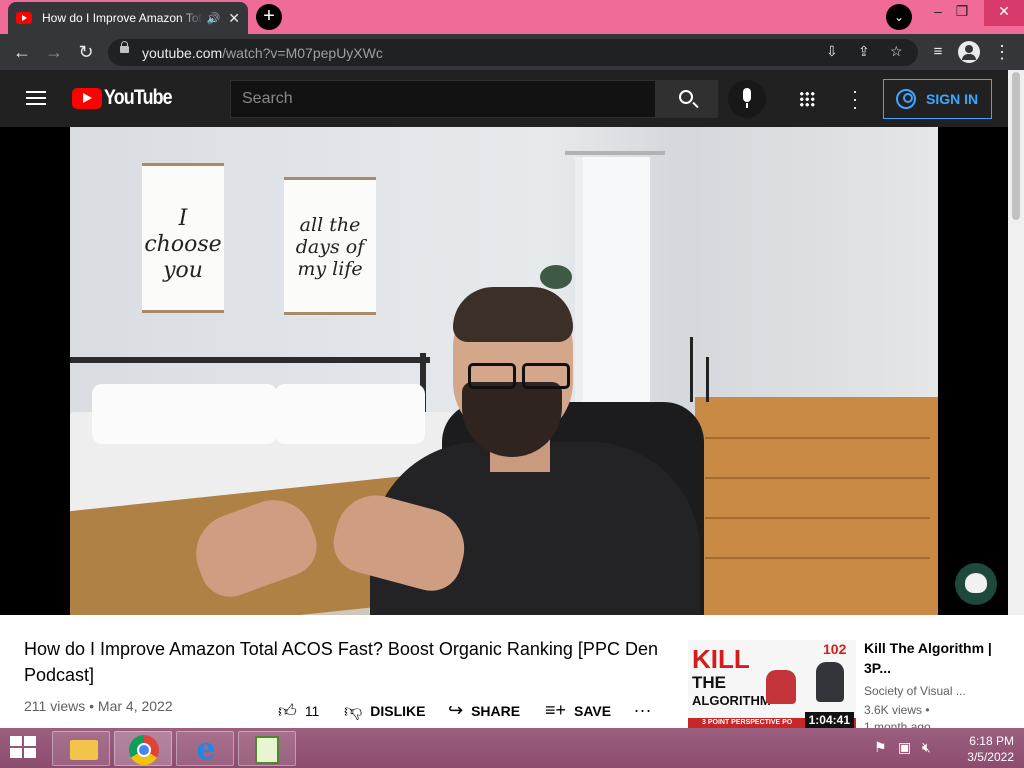  What do you see at coordinates (906, 99) in the screenshot?
I see `account-icon` at bounding box center [906, 99].